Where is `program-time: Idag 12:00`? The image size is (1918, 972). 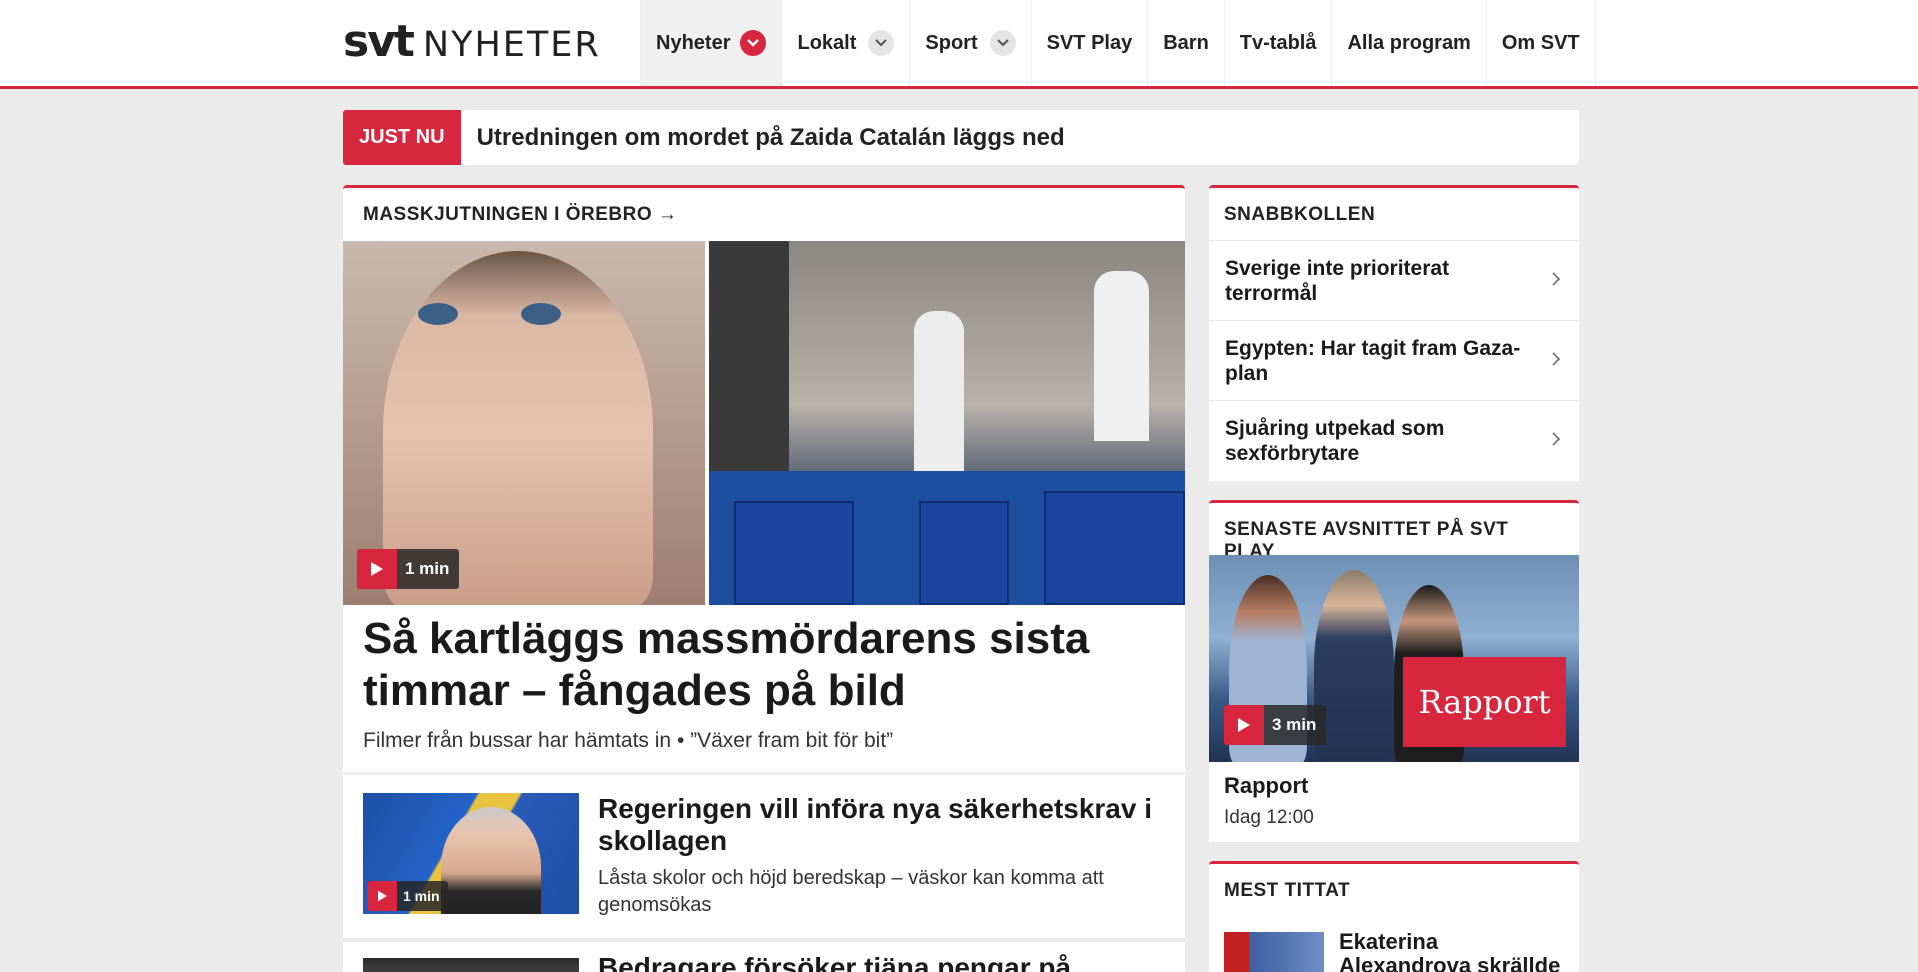 program-time: Idag 12:00 is located at coordinates (1269, 817).